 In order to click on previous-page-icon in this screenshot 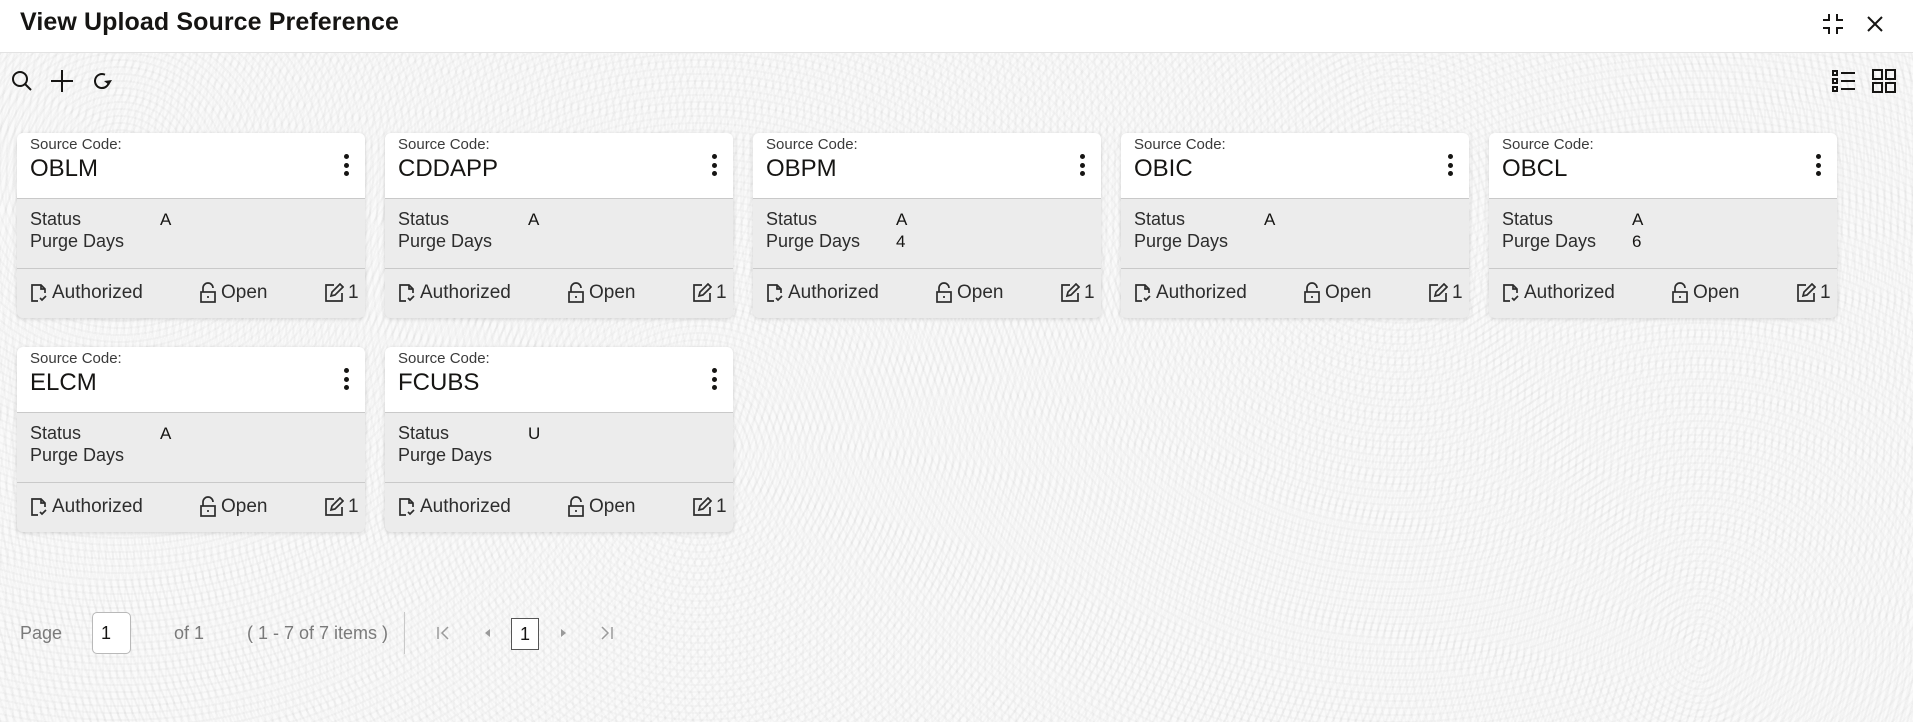, I will do `click(487, 633)`.